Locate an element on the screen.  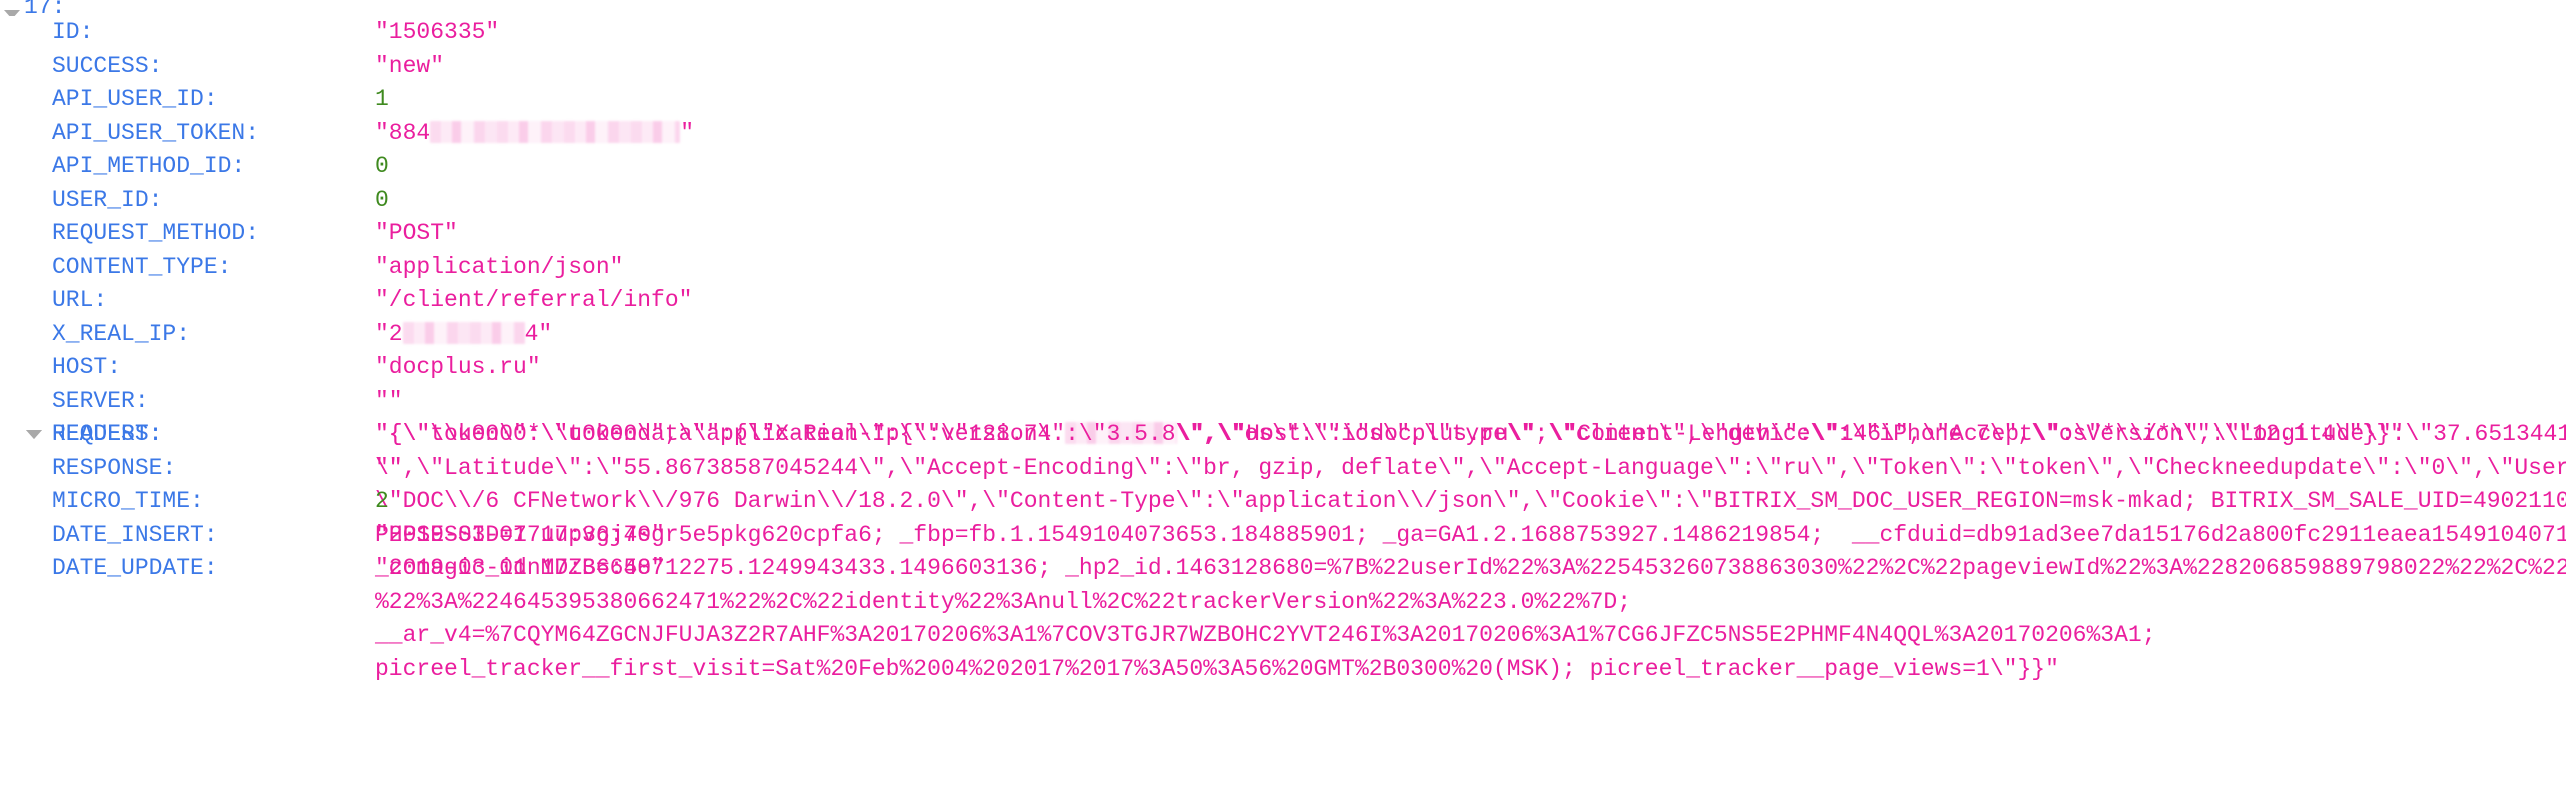
field-key-host: HOST: is located at coordinates (87, 367).